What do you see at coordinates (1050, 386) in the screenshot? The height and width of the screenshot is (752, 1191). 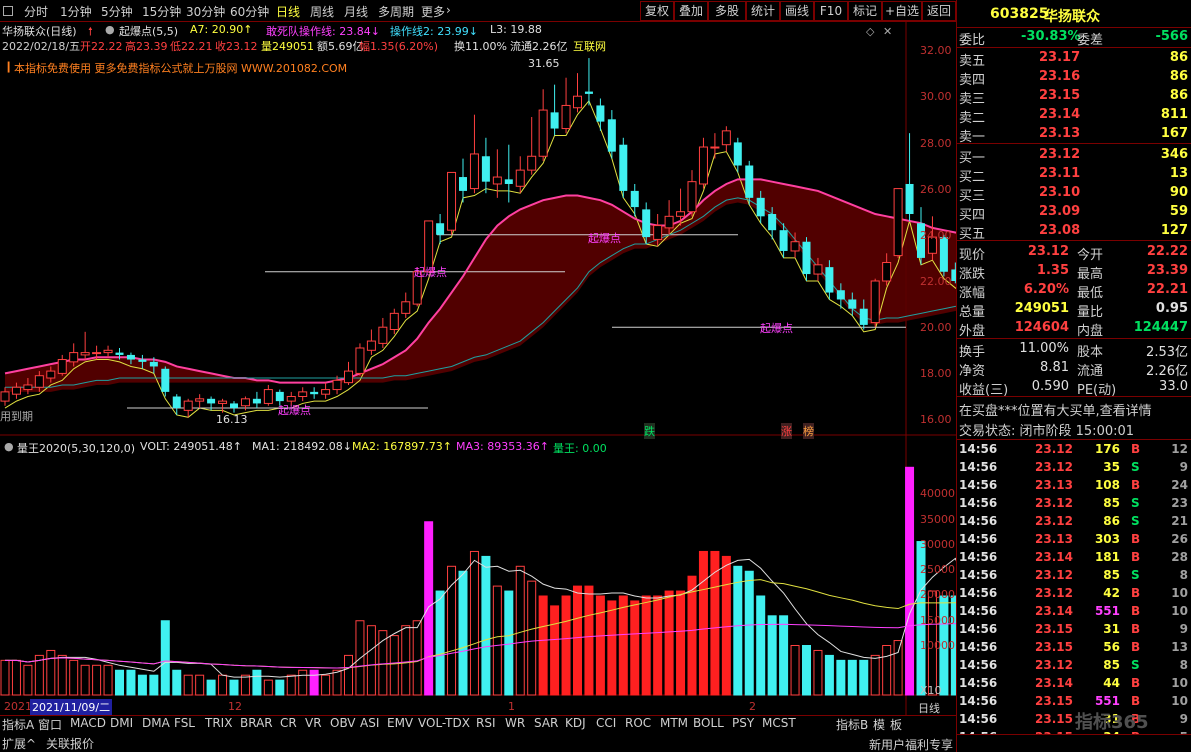 I see `fund-value: 0.590` at bounding box center [1050, 386].